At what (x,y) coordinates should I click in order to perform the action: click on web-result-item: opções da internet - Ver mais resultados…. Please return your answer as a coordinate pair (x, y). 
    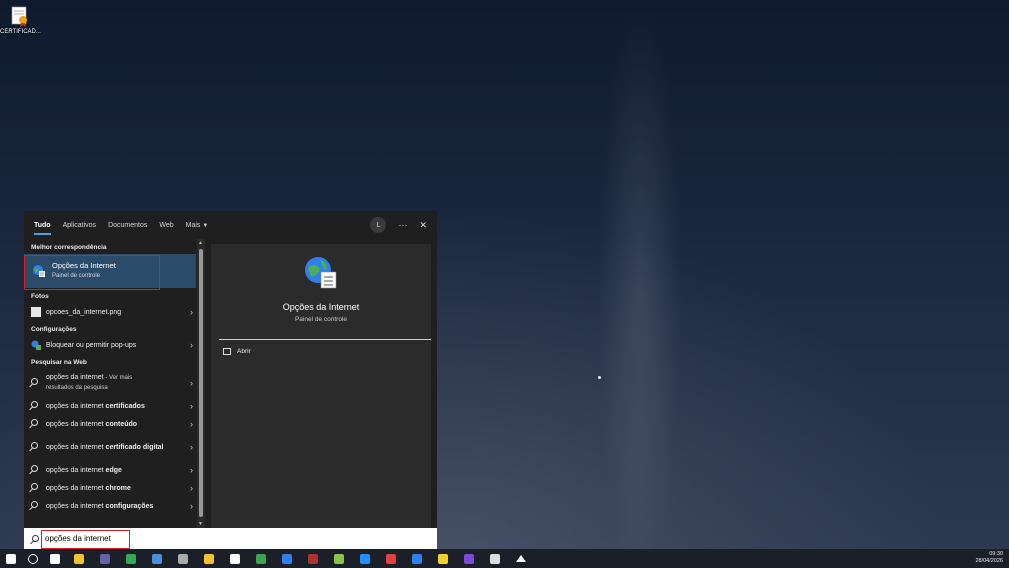
    Looking at the image, I should click on (110, 383).